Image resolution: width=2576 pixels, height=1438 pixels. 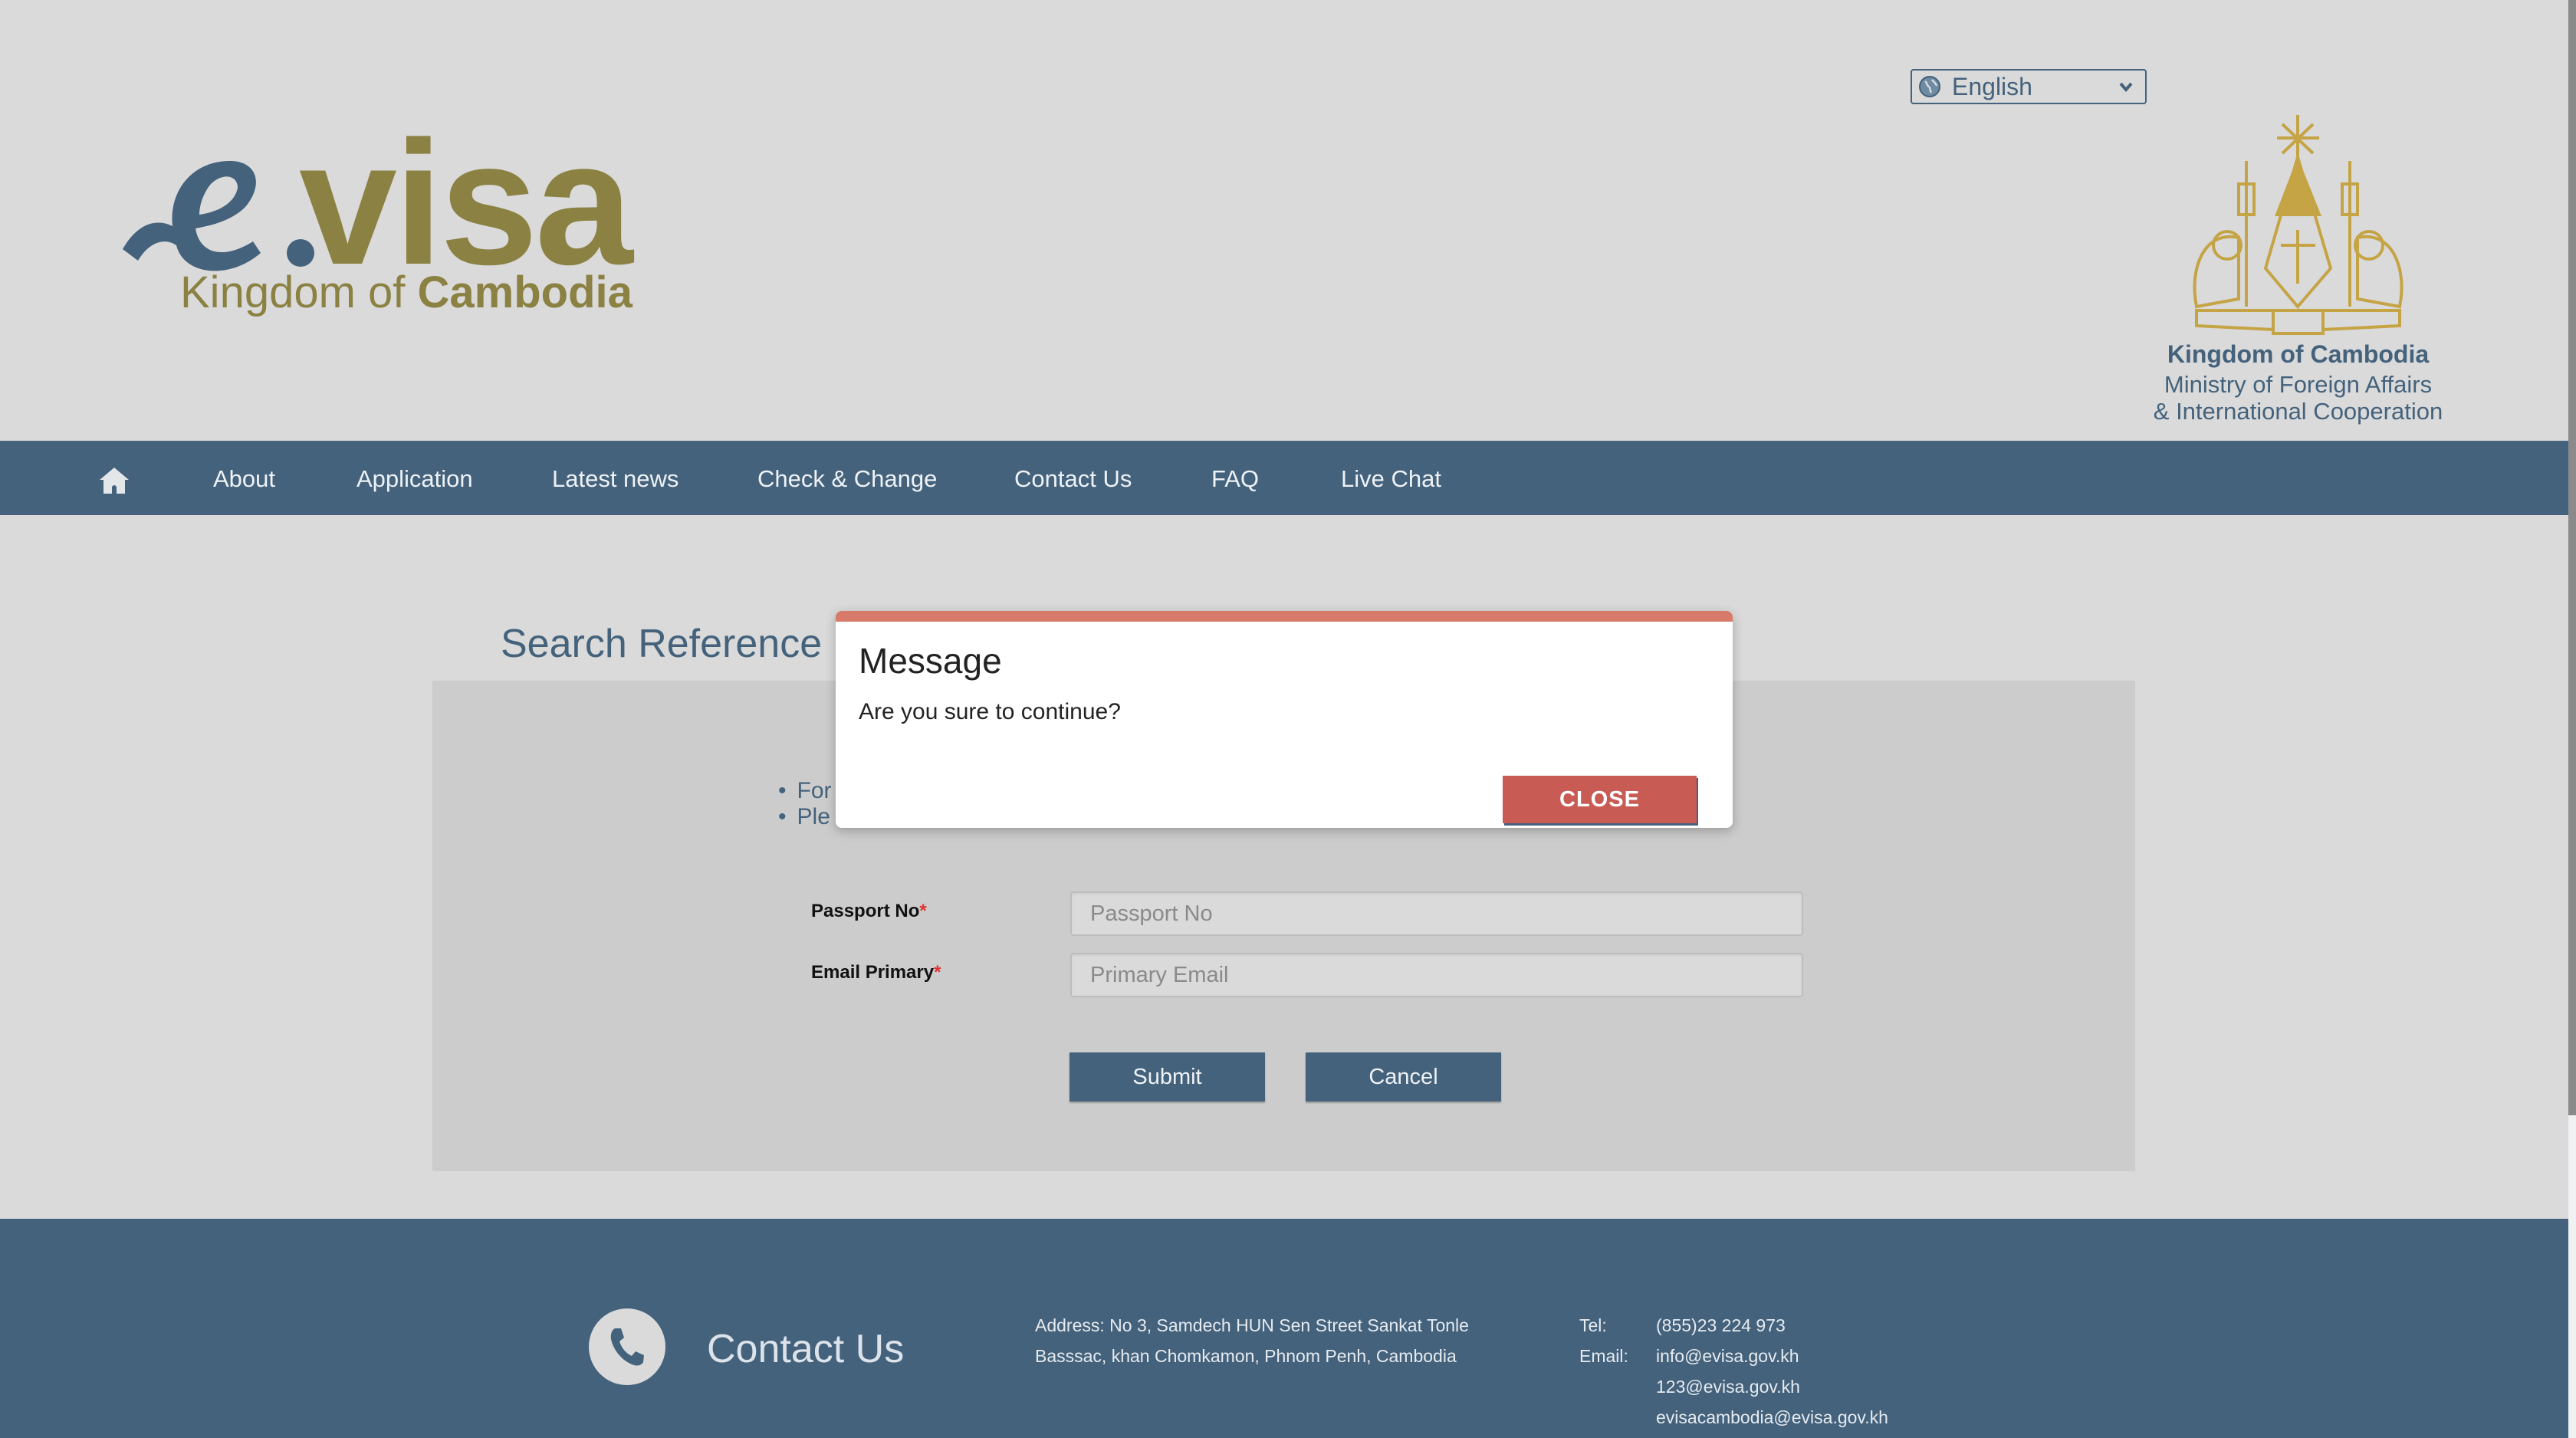 What do you see at coordinates (299, 292) in the screenshot?
I see `logo-sub-prefix: Kingdom of` at bounding box center [299, 292].